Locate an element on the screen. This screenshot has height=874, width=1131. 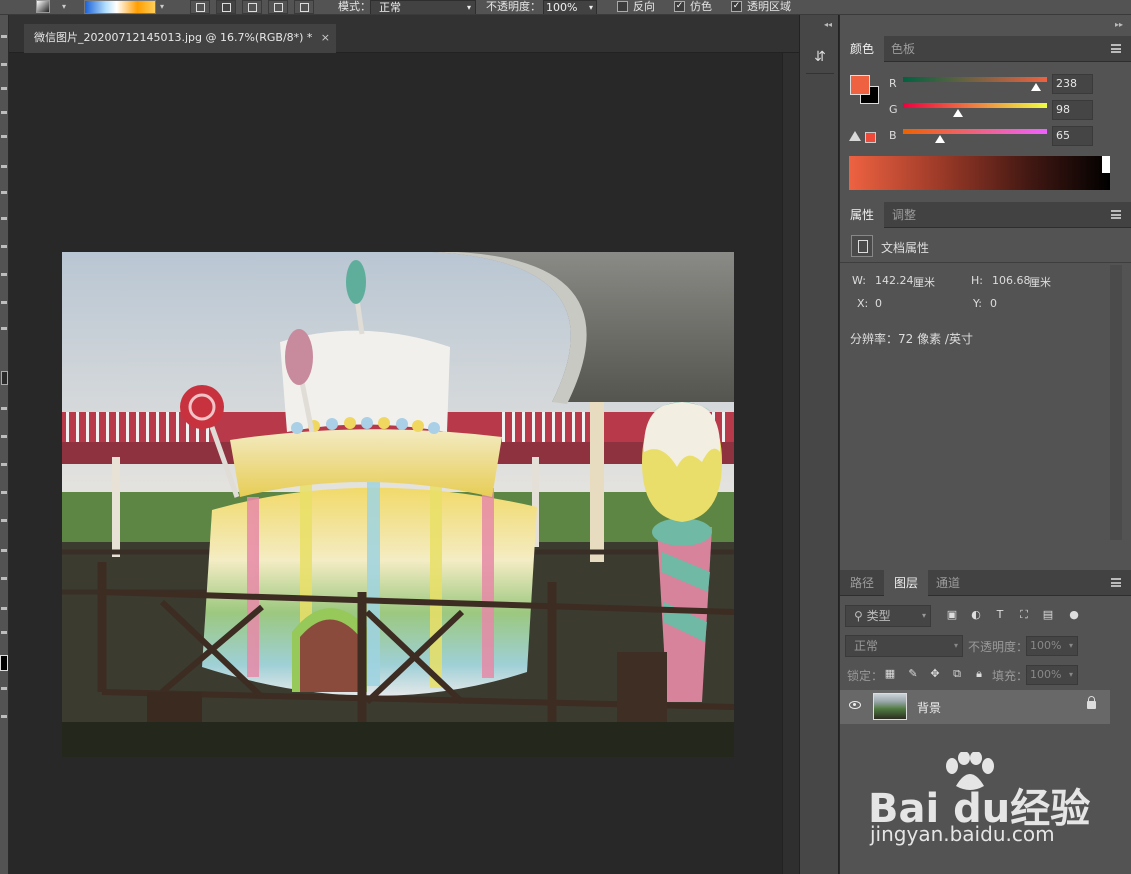
hand-tool-icon is located at coordinates (4, 550).